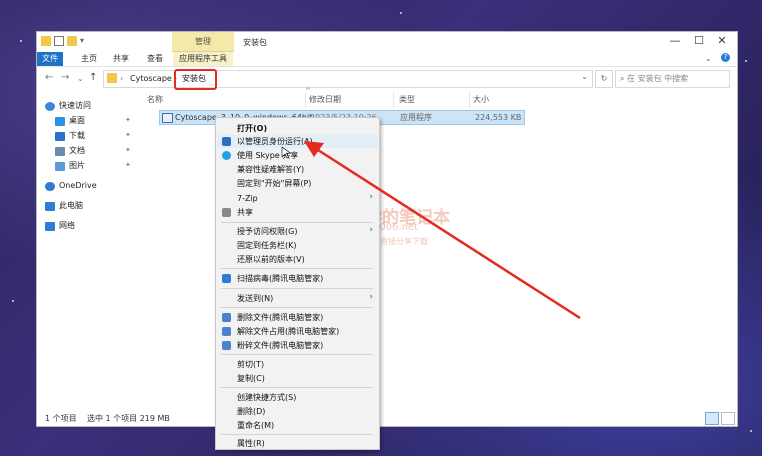 The width and height of the screenshot is (762, 456). What do you see at coordinates (449, 234) in the screenshot?
I see `annotation-arrow-line` at bounding box center [449, 234].